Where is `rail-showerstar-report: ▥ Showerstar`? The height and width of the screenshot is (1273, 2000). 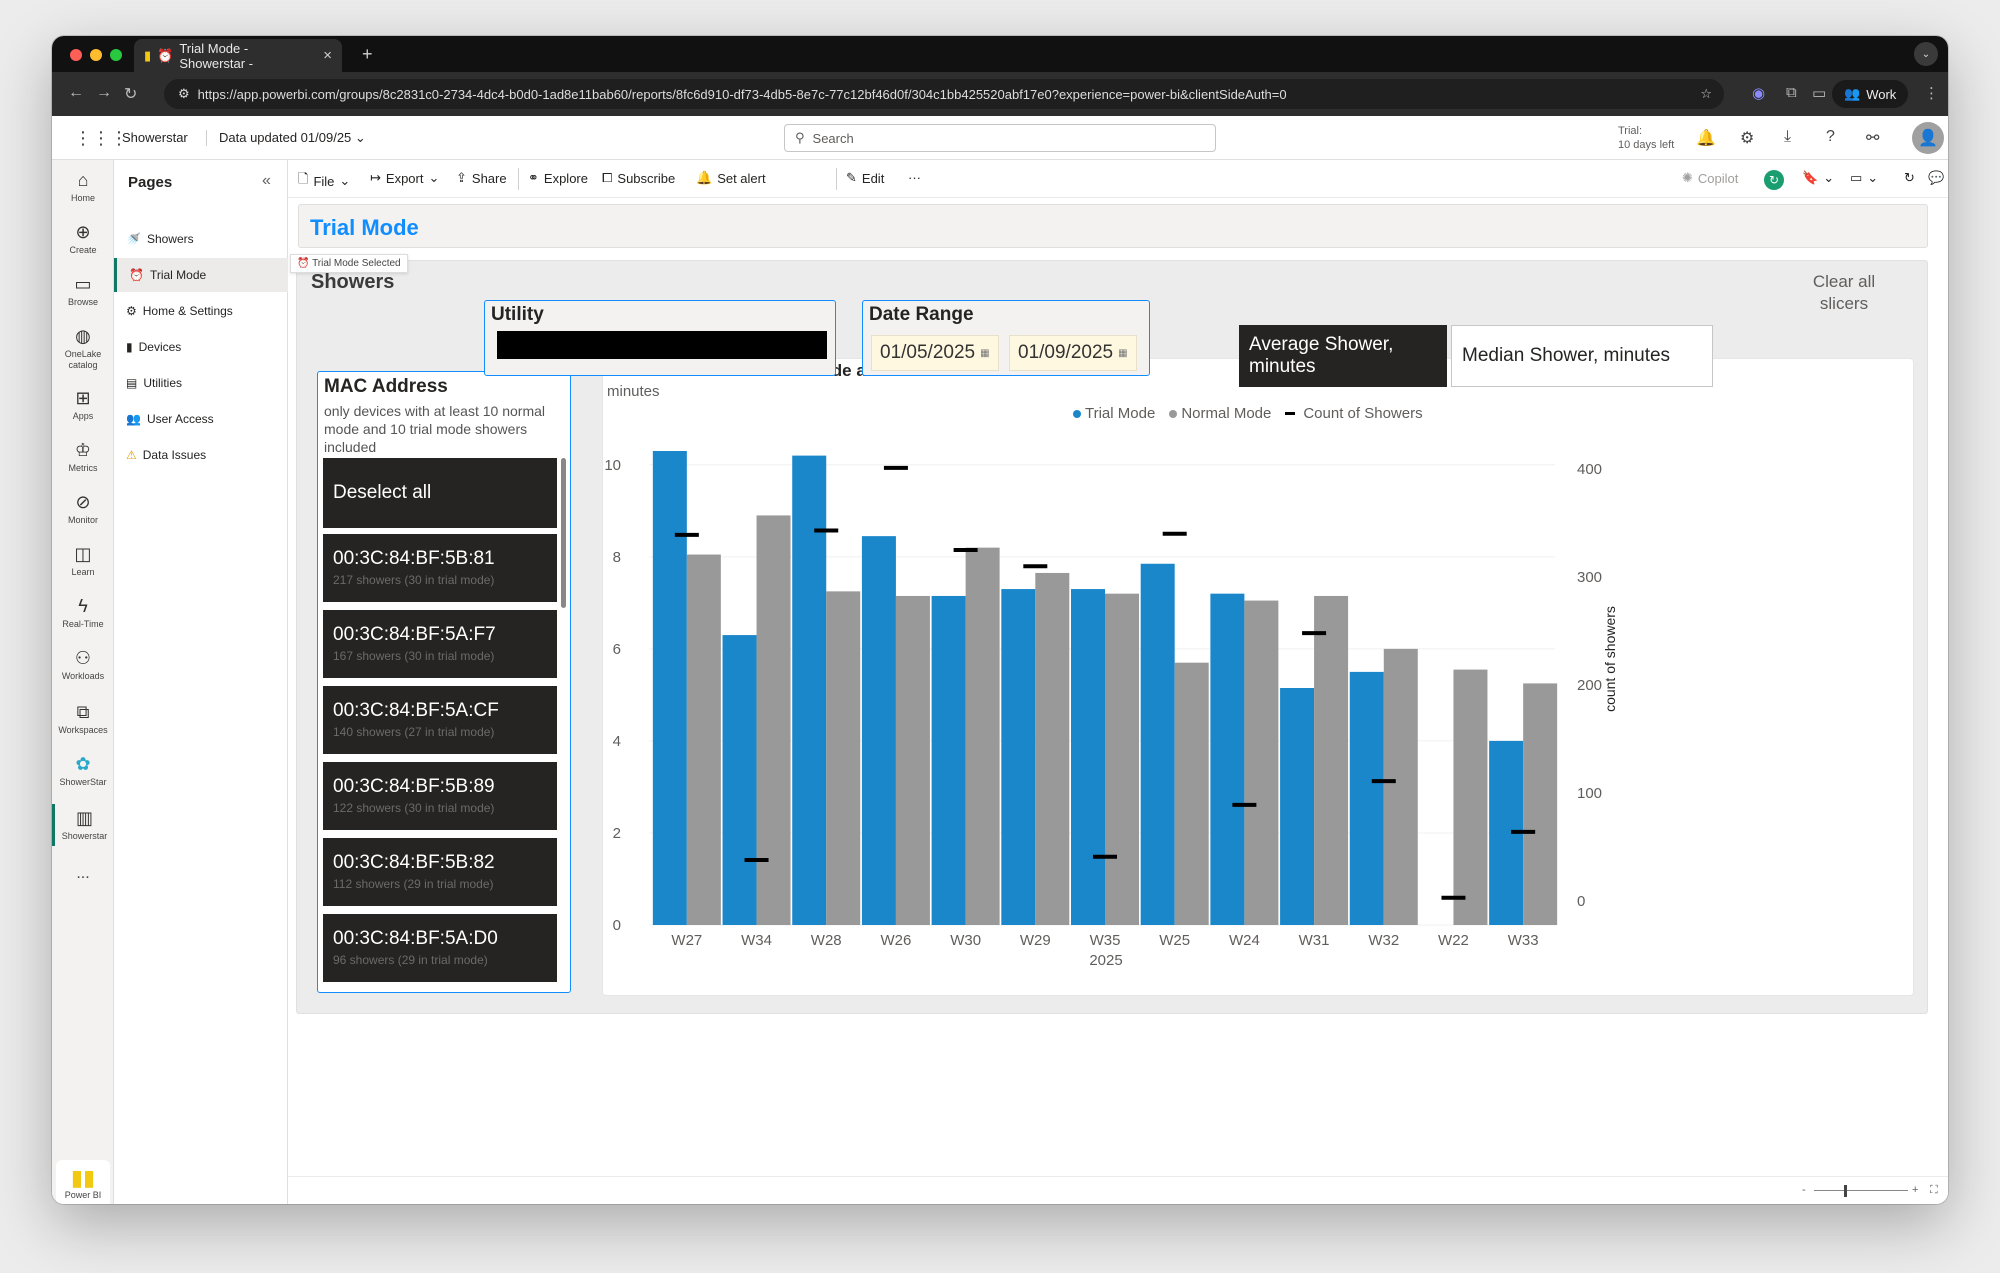
rail-showerstar-report: ▥ Showerstar is located at coordinates (83, 825).